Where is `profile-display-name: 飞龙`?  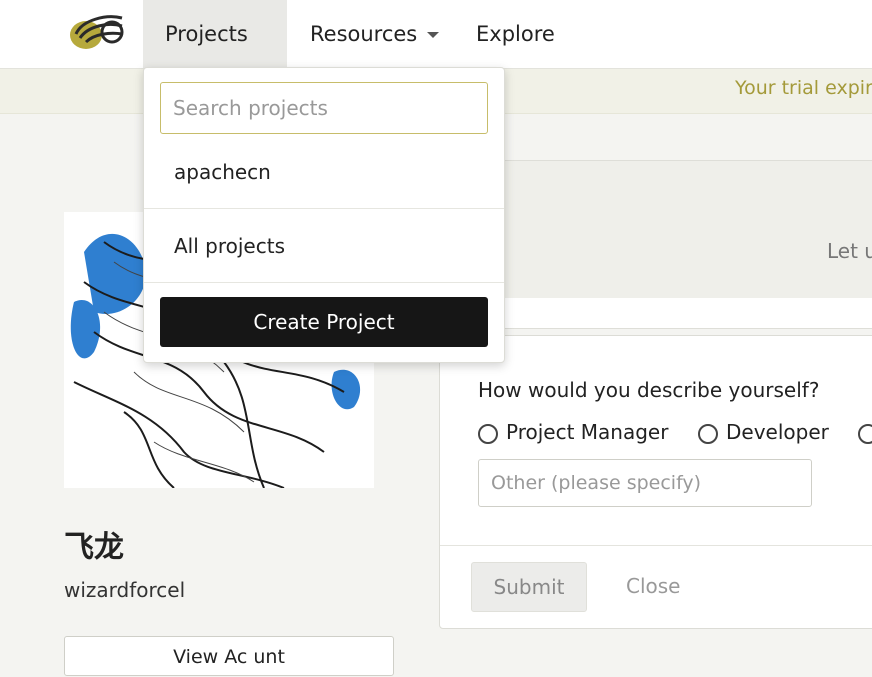
profile-display-name: 飞龙 is located at coordinates (94, 547).